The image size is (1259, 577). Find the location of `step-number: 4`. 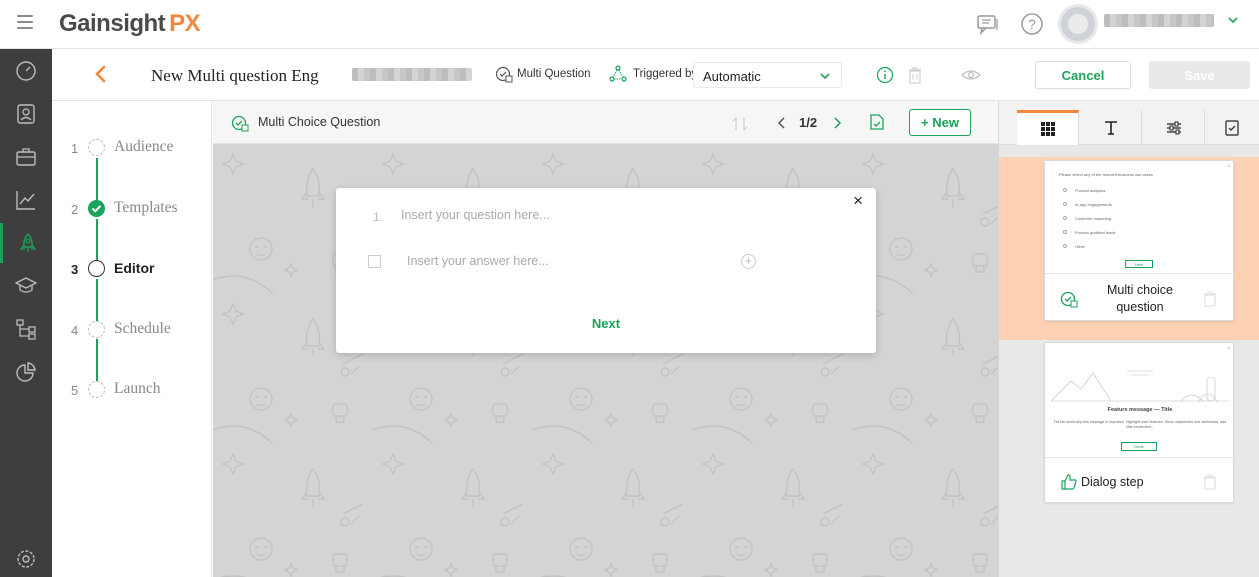

step-number: 4 is located at coordinates (75, 330).